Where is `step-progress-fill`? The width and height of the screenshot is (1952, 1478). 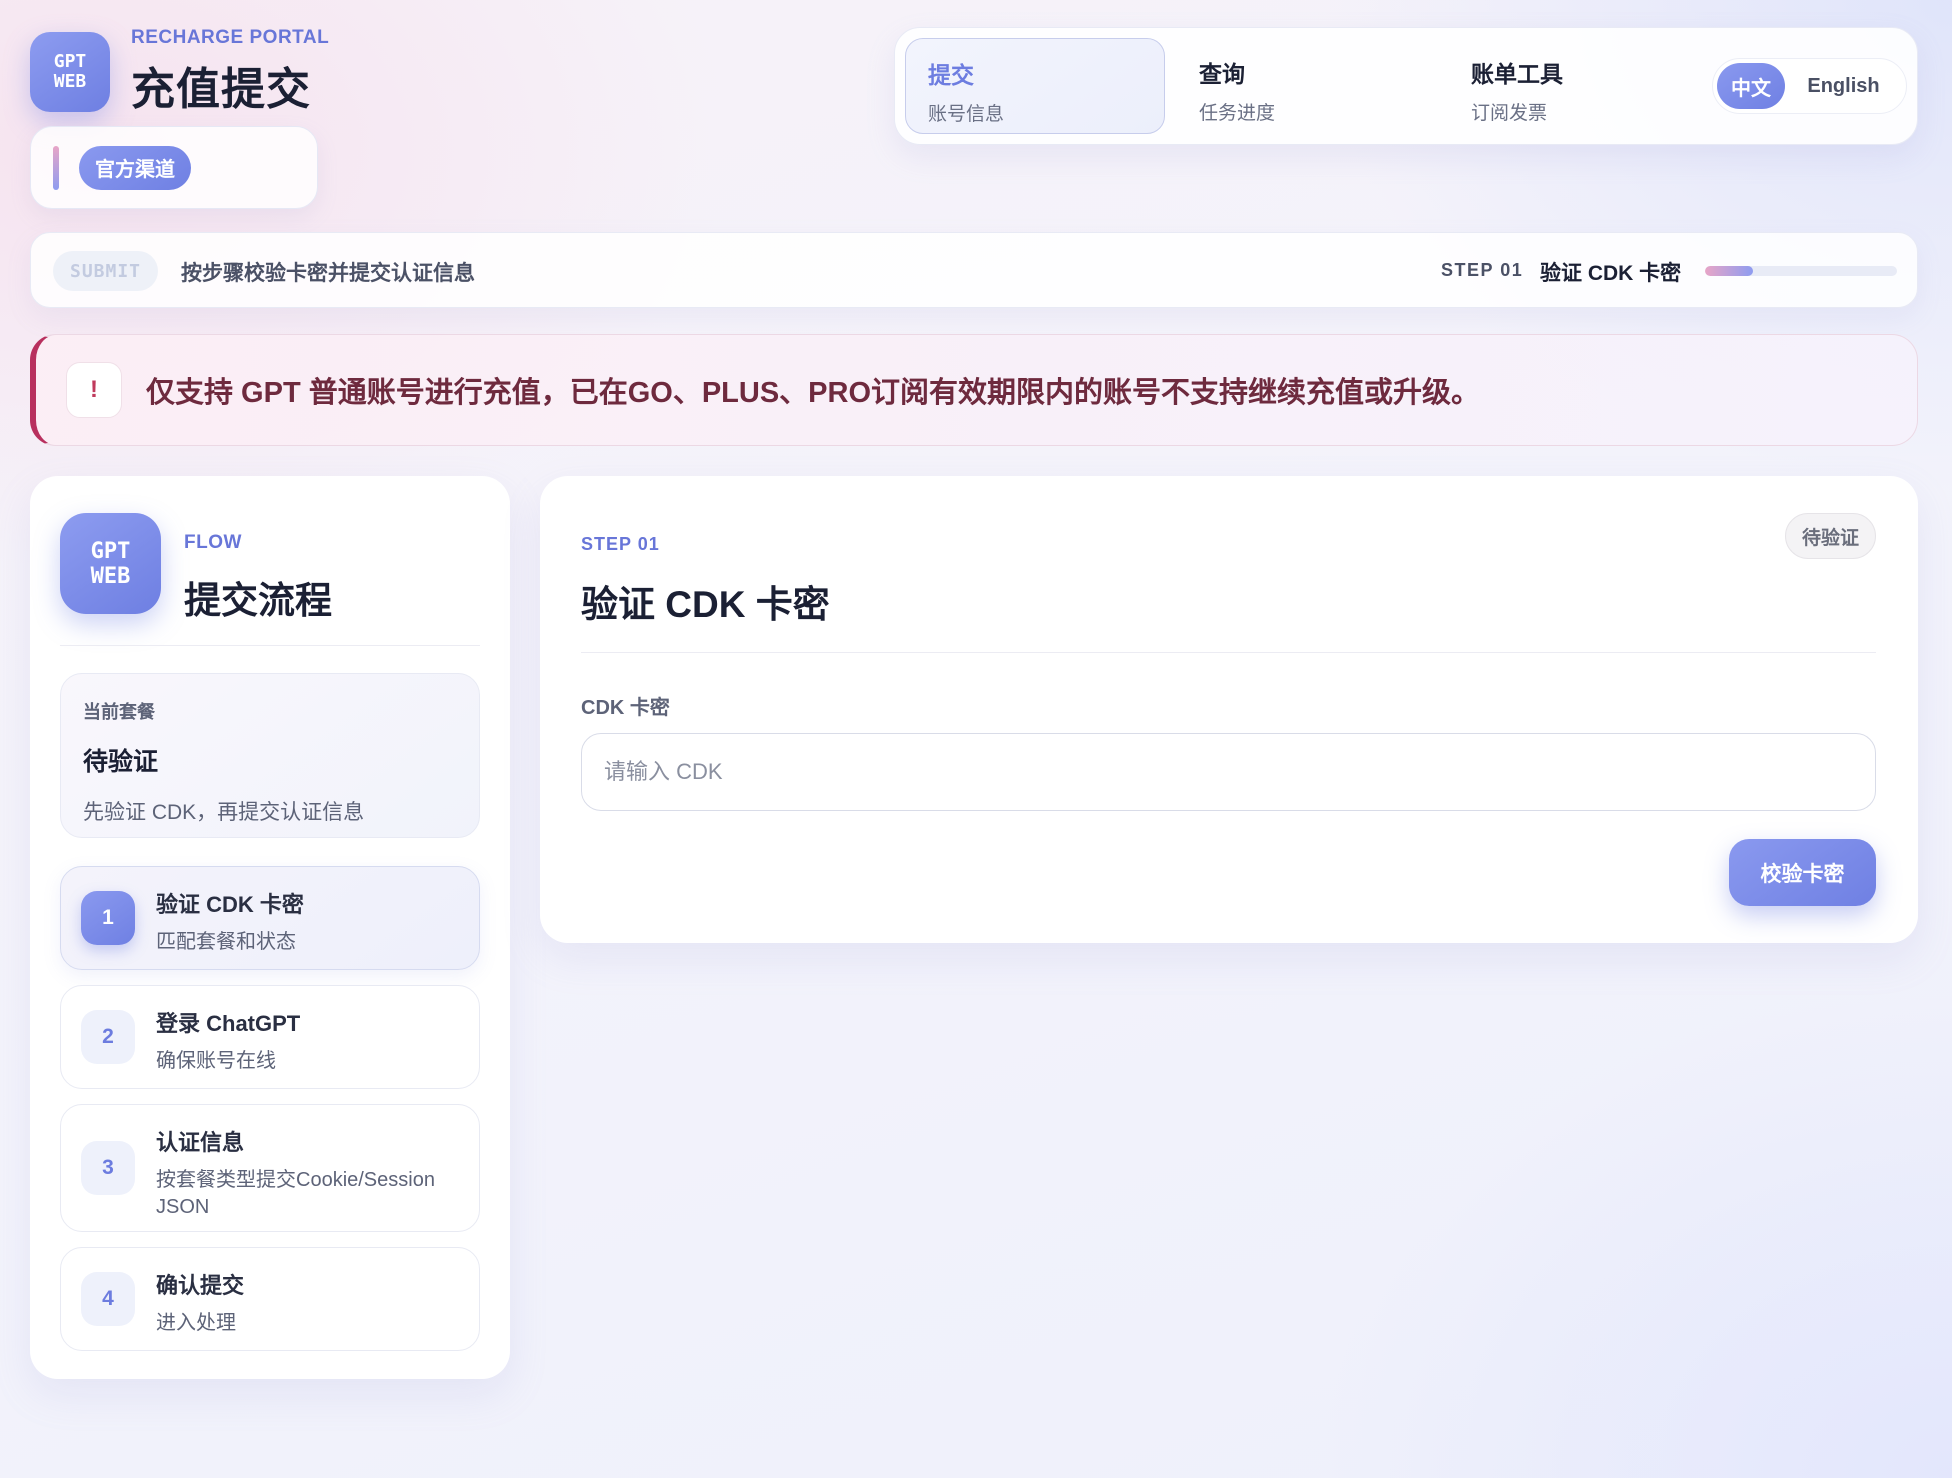
step-progress-fill is located at coordinates (1729, 271).